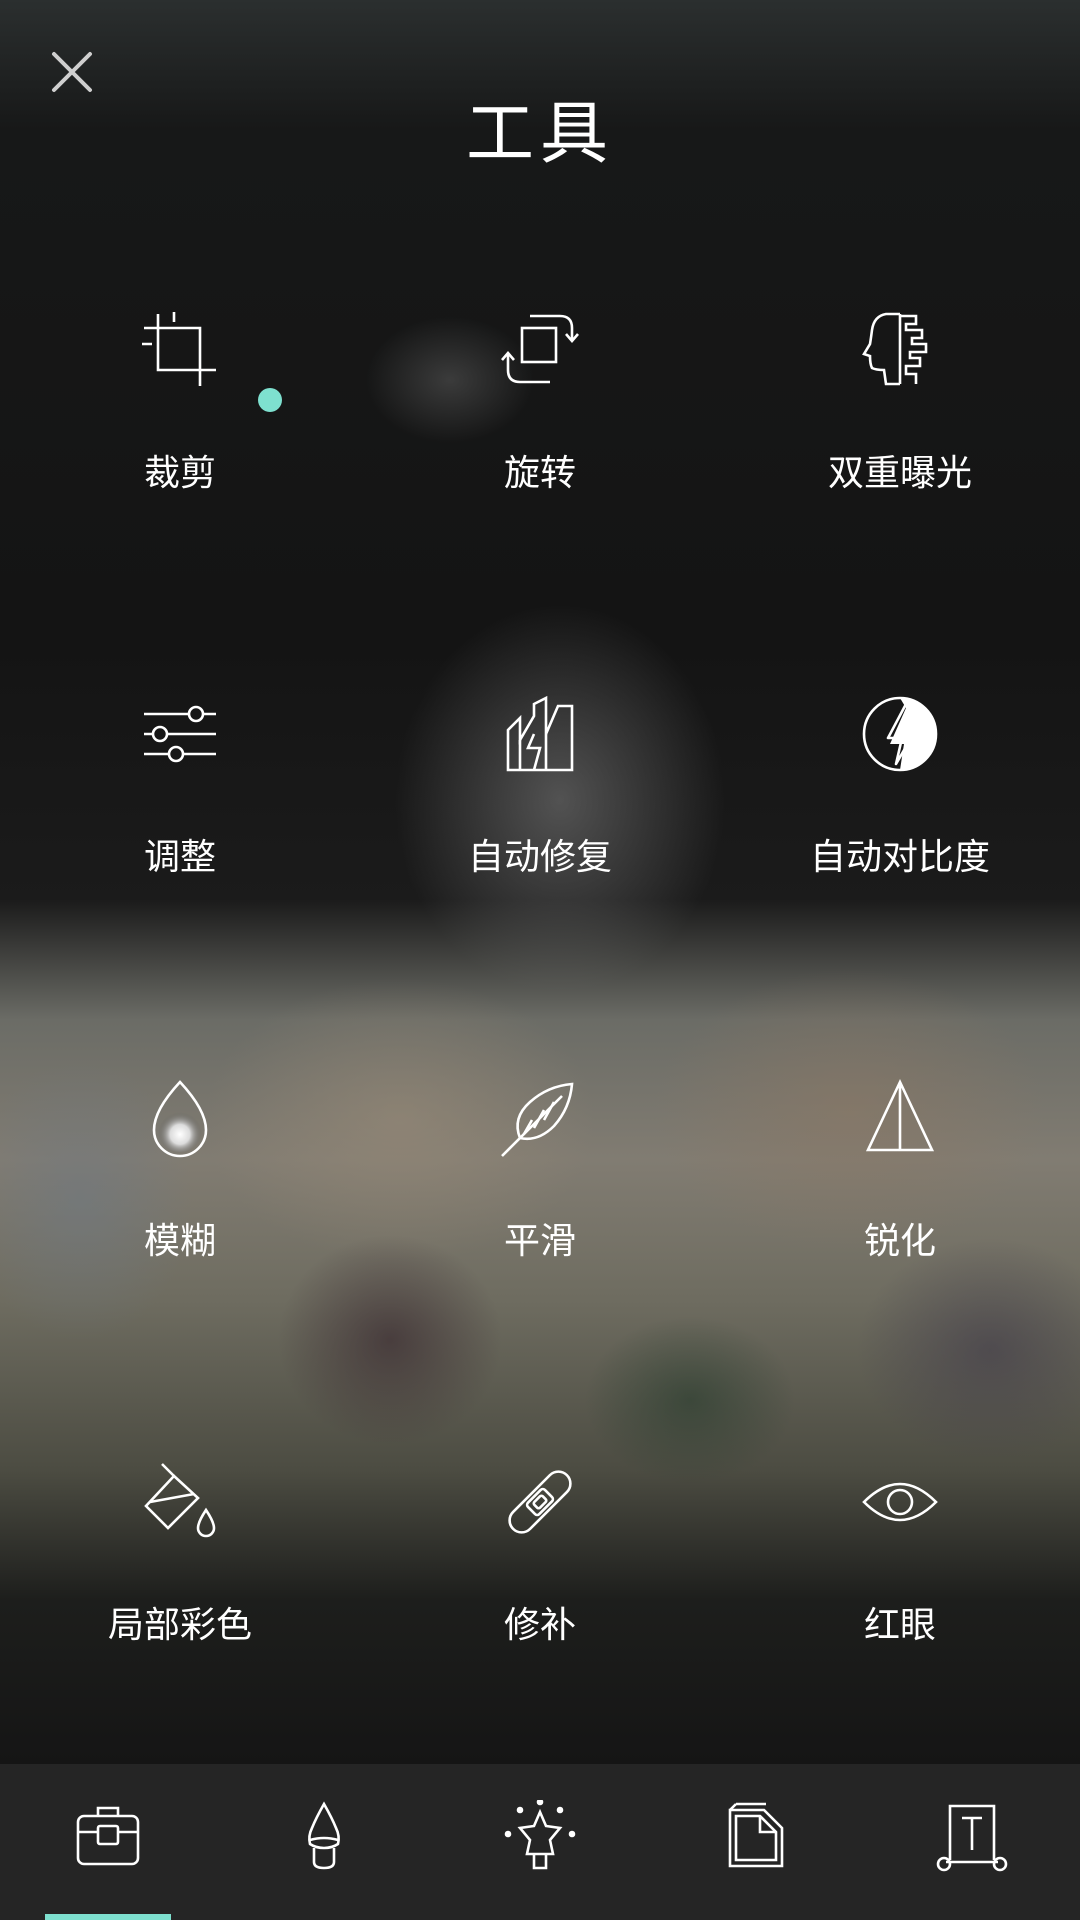 This screenshot has height=1920, width=1080. What do you see at coordinates (180, 734) in the screenshot?
I see `adjust-sliders-icon` at bounding box center [180, 734].